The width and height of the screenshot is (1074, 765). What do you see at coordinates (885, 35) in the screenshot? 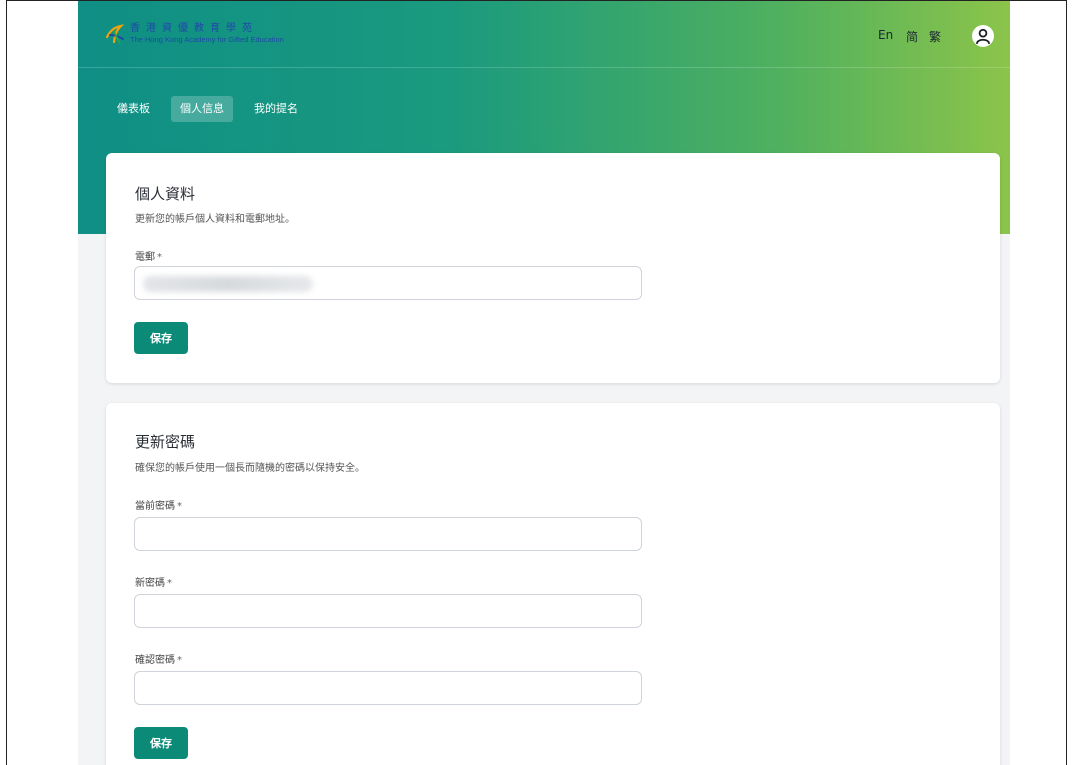
I see `language-english-link: En` at bounding box center [885, 35].